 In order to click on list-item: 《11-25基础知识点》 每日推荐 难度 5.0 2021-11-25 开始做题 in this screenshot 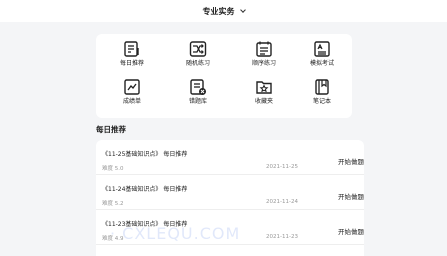, I will do `click(230, 157)`.